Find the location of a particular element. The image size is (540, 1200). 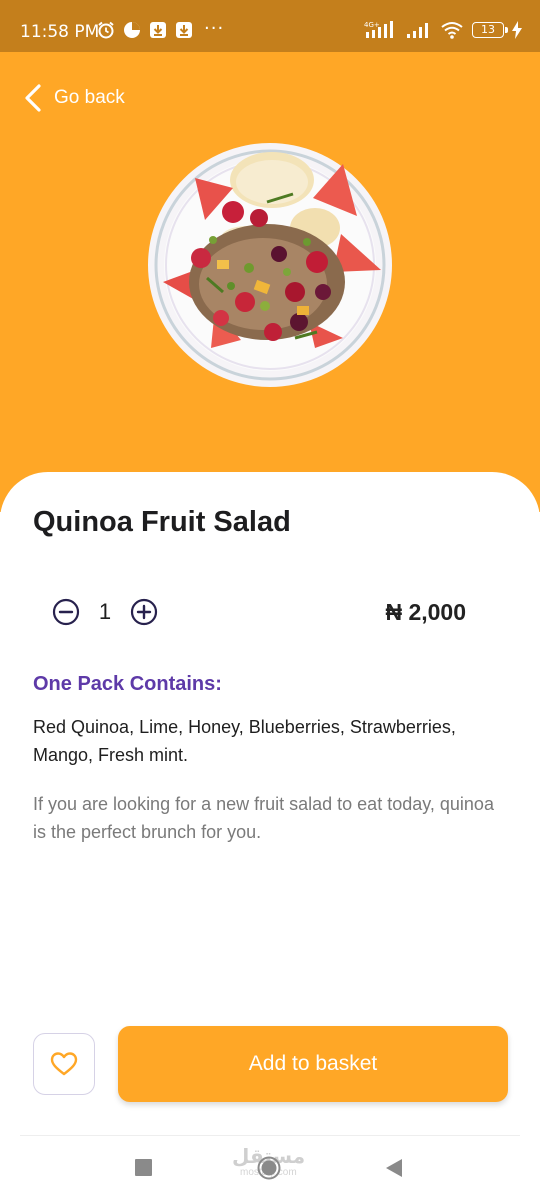

charging-icon is located at coordinates (517, 30).